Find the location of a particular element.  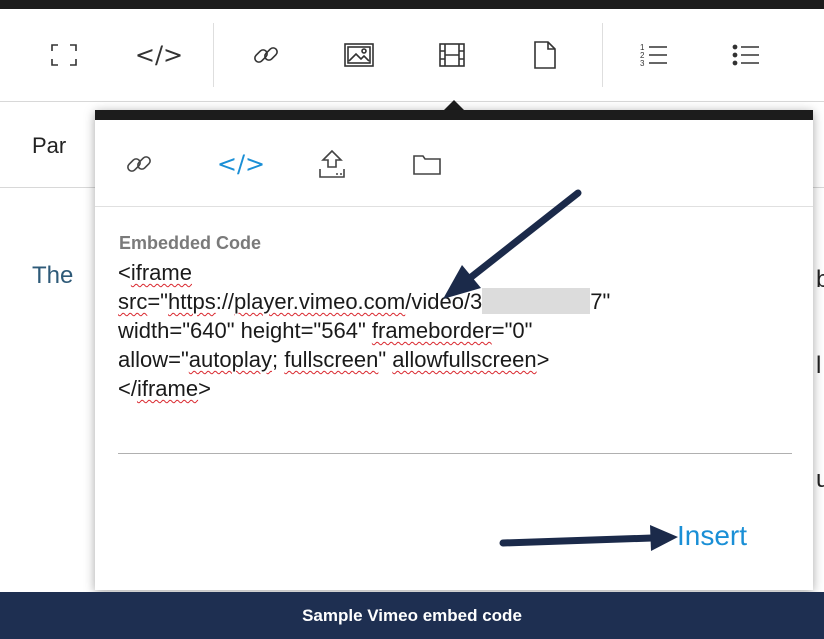

file-icon is located at coordinates (545, 55).